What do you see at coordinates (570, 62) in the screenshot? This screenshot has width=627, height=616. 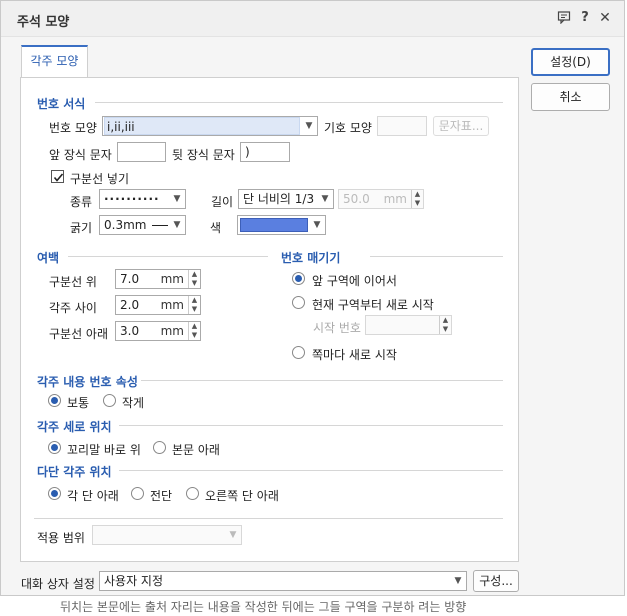 I see `ok-button: 설정(D)` at bounding box center [570, 62].